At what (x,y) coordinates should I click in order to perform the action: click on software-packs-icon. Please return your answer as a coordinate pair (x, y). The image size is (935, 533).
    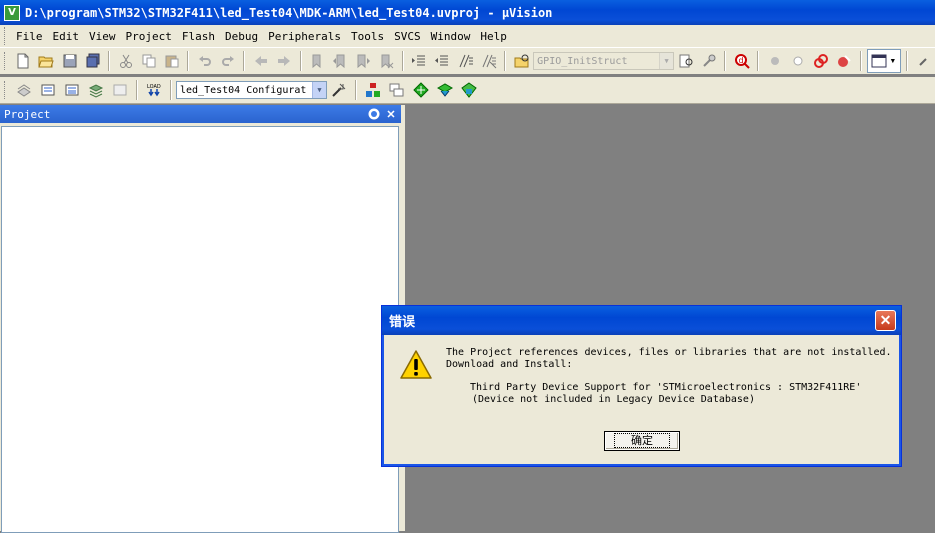
    Looking at the image, I should click on (469, 90).